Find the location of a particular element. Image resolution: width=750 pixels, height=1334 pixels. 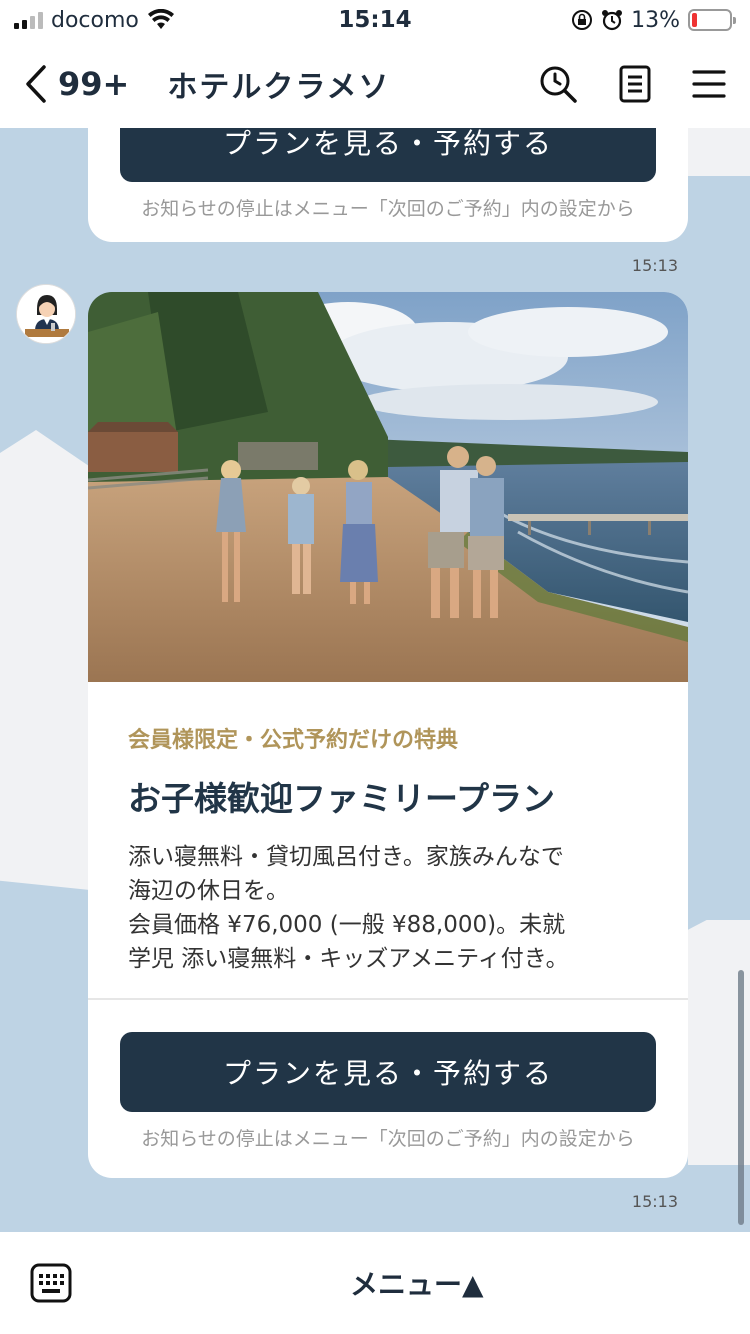

unread-count: 99+ is located at coordinates (94, 84).